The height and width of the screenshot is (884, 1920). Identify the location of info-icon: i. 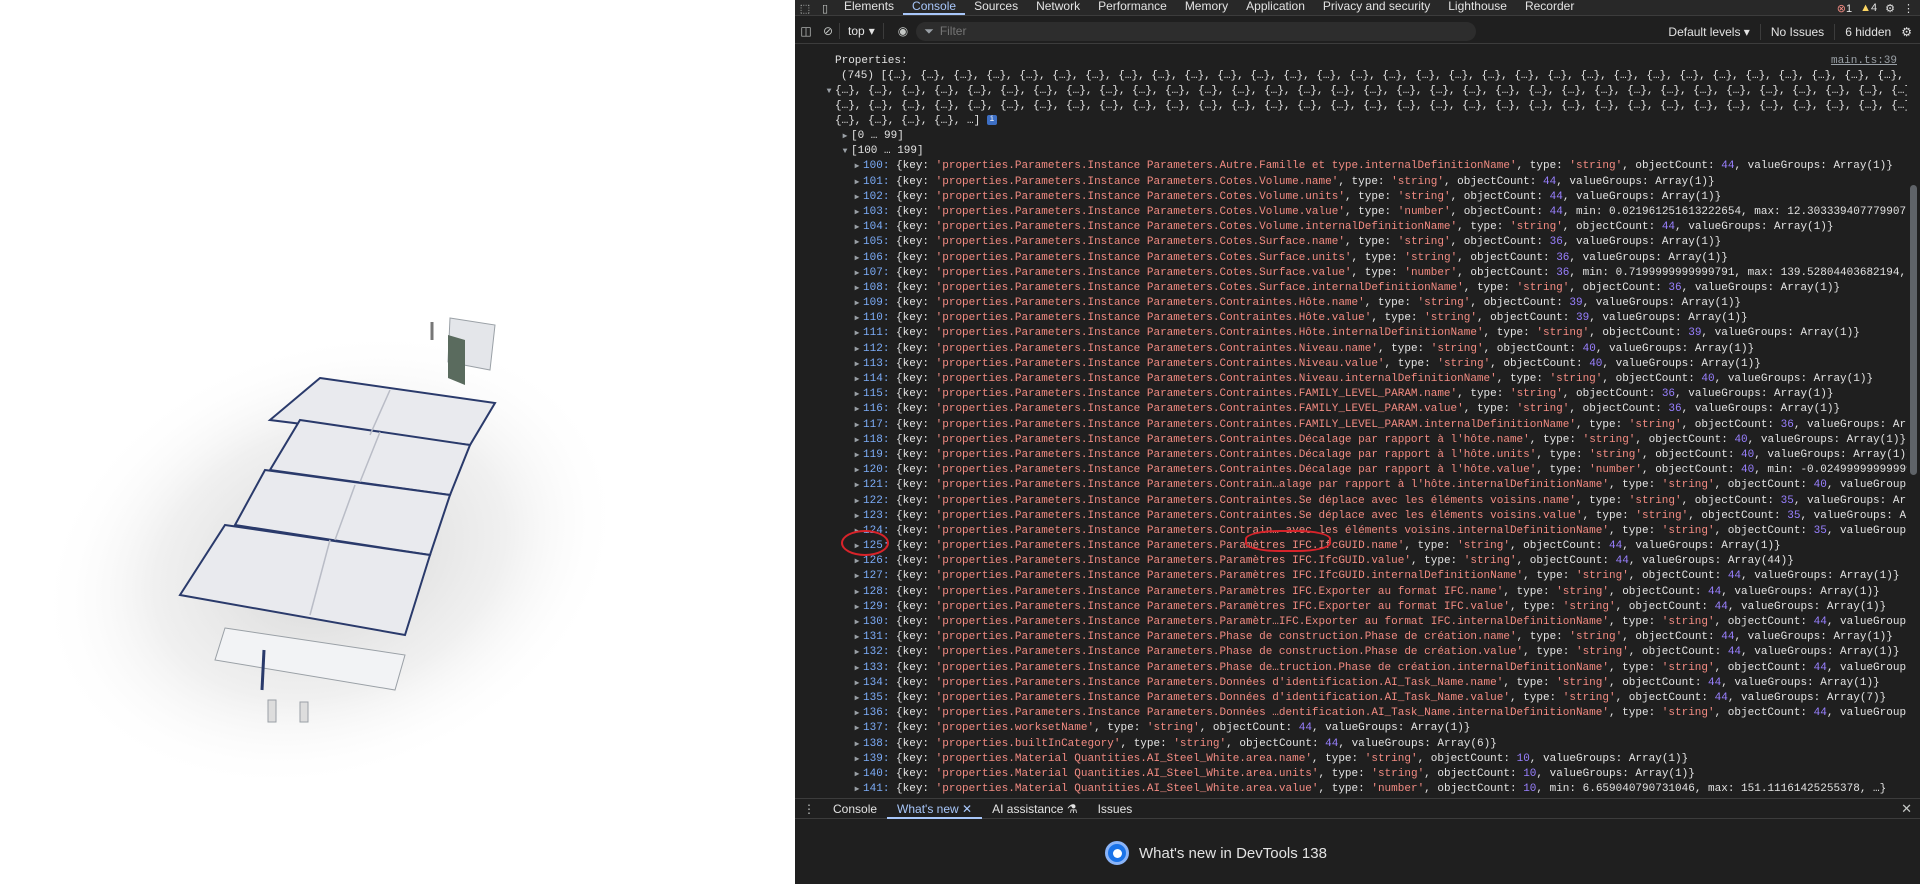
(991, 120).